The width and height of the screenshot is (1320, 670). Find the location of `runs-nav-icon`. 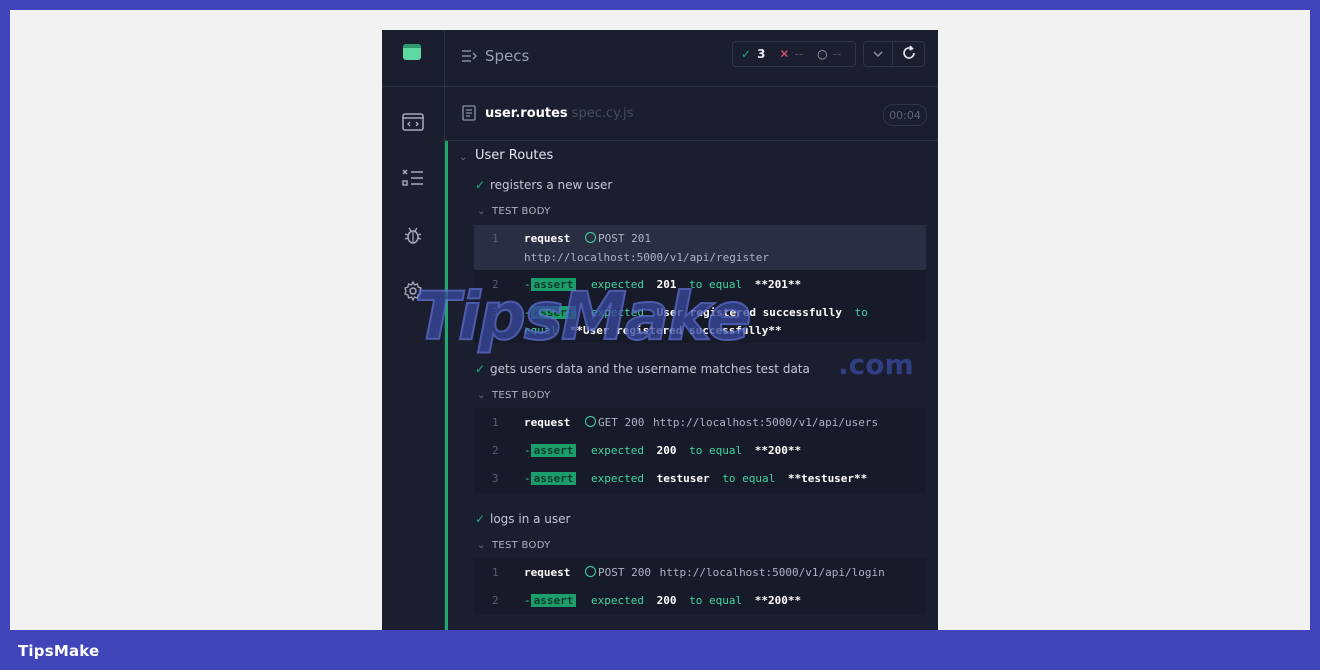

runs-nav-icon is located at coordinates (413, 178).